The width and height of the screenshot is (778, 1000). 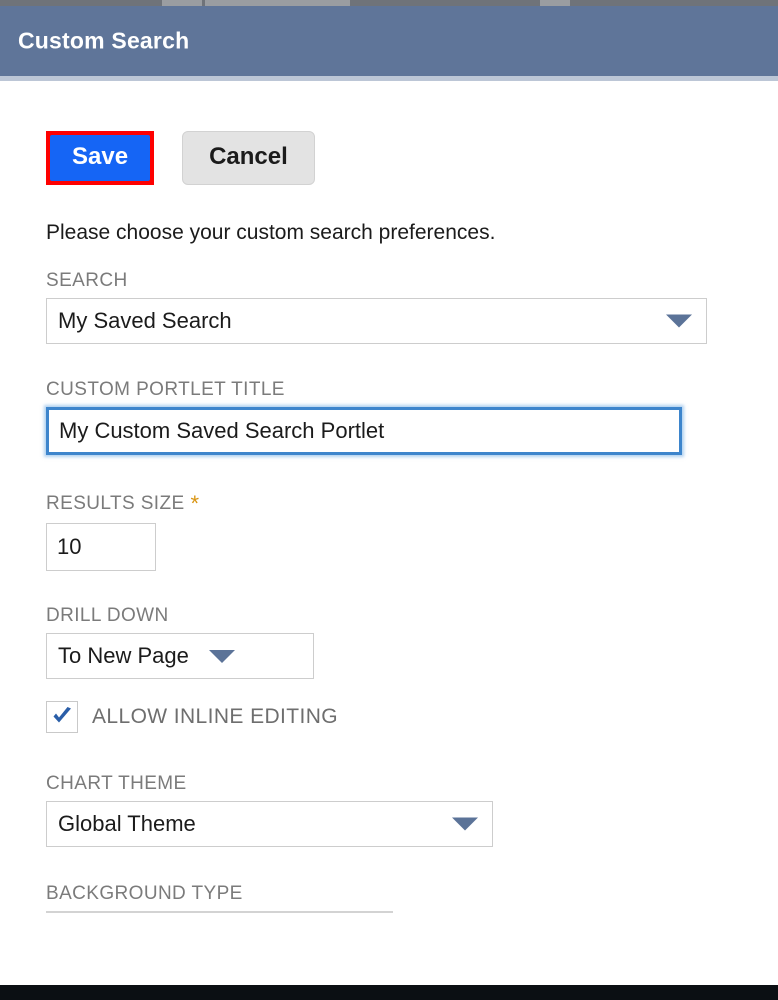 I want to click on field-label-custom-portlet-title: CUSTOM PORTLET TITLE, so click(x=165, y=389).